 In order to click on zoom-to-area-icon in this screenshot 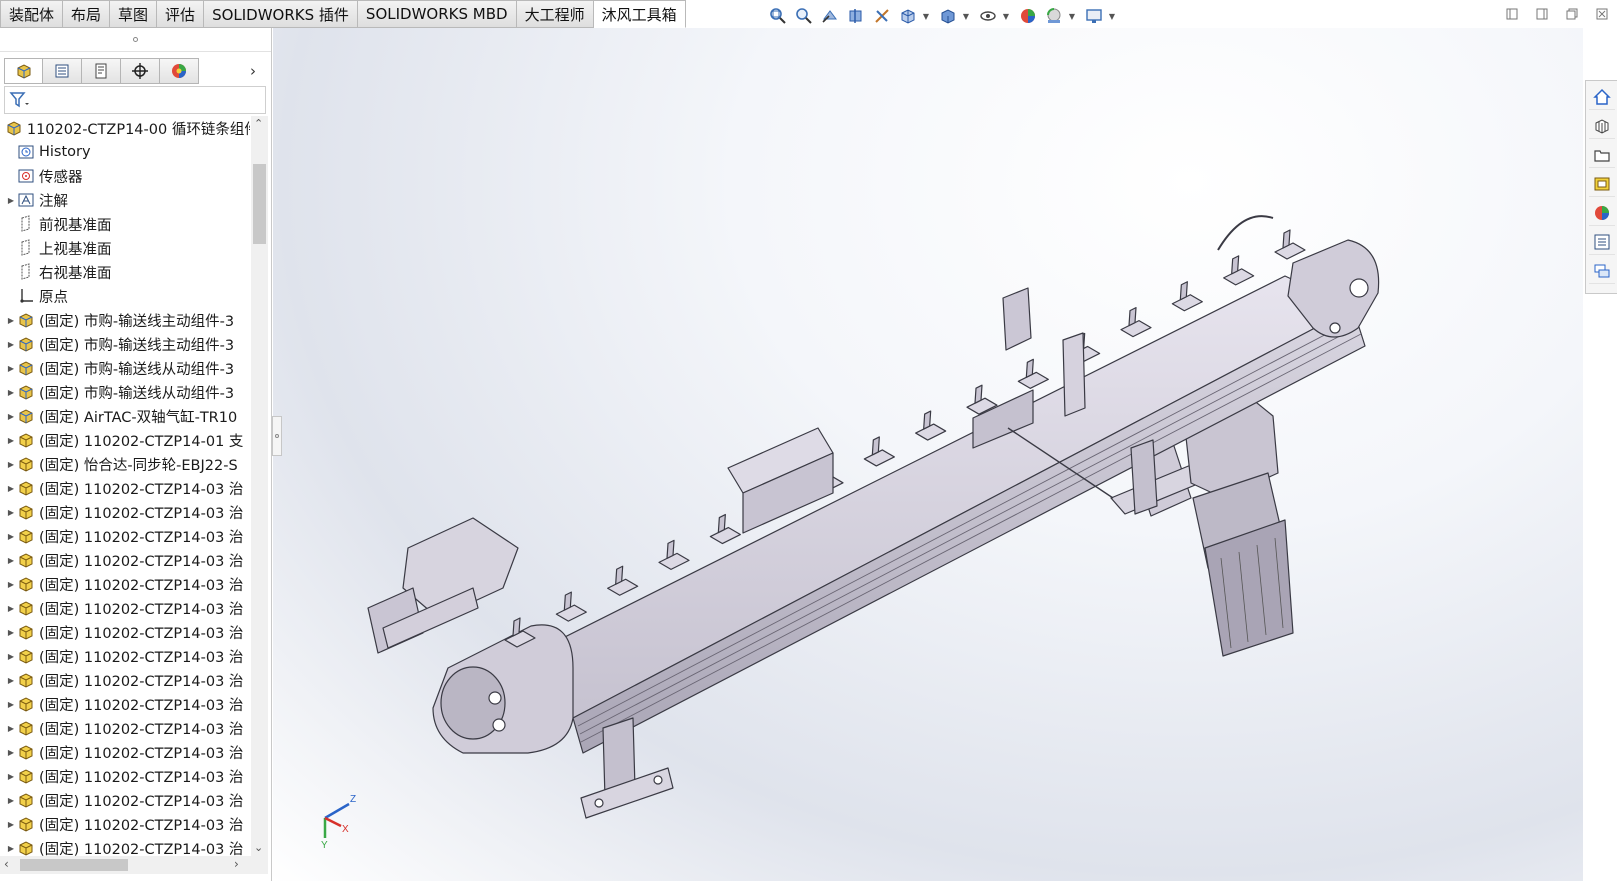, I will do `click(804, 16)`.